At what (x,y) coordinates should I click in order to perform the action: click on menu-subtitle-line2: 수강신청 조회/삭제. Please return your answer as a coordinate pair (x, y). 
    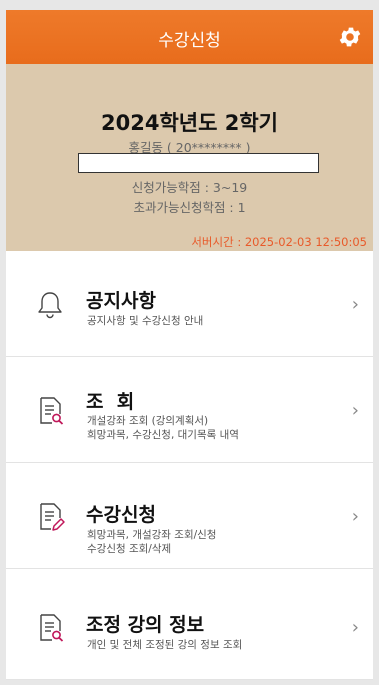
    Looking at the image, I should click on (129, 549).